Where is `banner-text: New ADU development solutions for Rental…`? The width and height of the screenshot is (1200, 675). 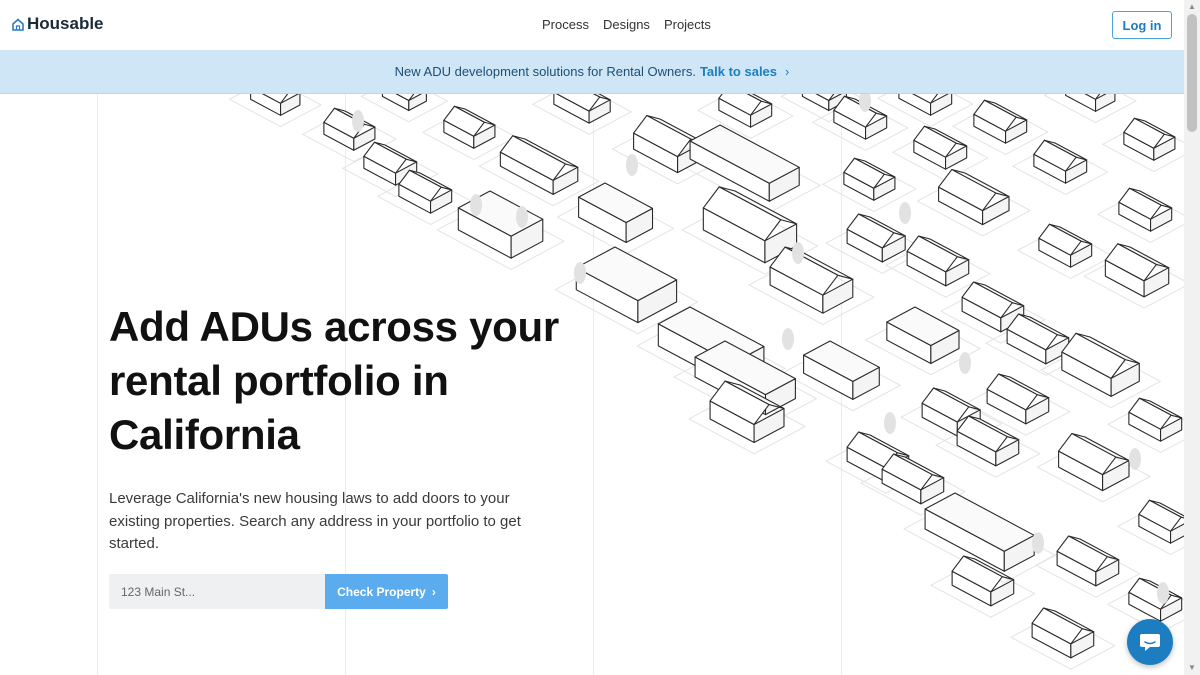
banner-text: New ADU development solutions for Rental… is located at coordinates (545, 71).